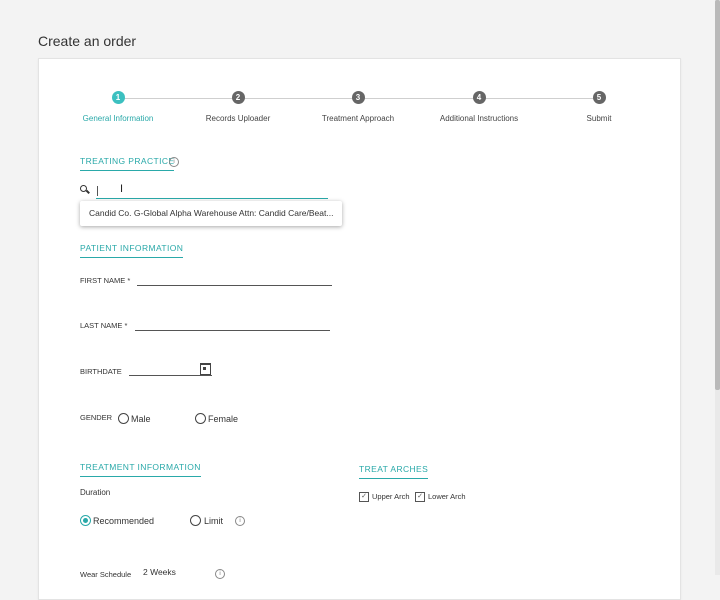 The image size is (720, 600). Describe the element at coordinates (447, 496) in the screenshot. I see `lower-arch-label: Lower Arch` at that location.